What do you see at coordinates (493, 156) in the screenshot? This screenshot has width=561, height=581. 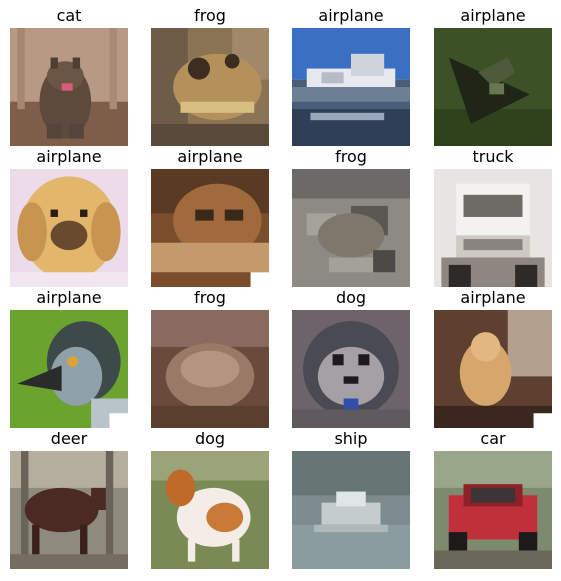 I see `image-label: truck` at bounding box center [493, 156].